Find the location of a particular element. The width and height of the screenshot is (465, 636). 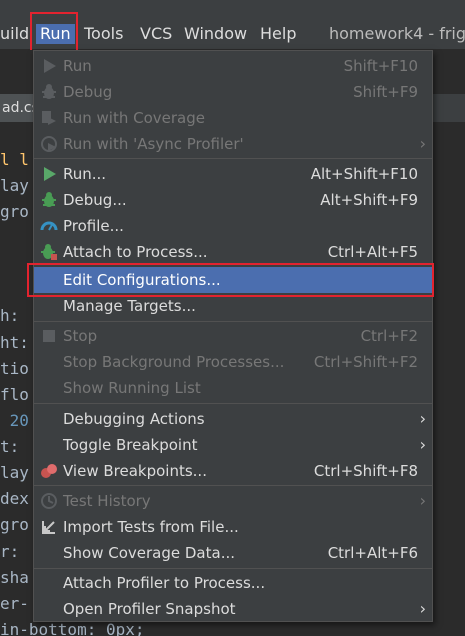

menu-run: Run is located at coordinates (55, 34).